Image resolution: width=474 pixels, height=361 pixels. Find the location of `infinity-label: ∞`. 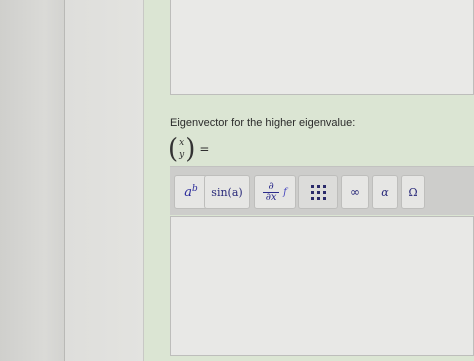

infinity-label: ∞ is located at coordinates (355, 192).